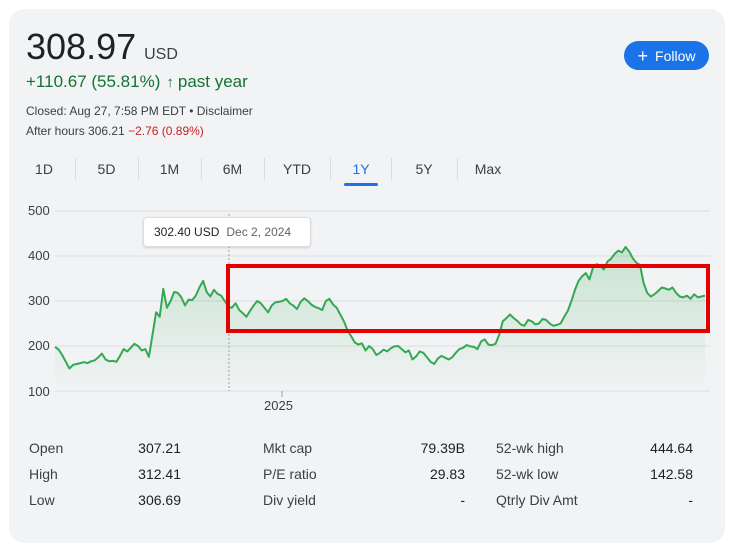 Image resolution: width=732 pixels, height=551 pixels. I want to click on tooltip-date: Dec 2, 2024, so click(259, 232).